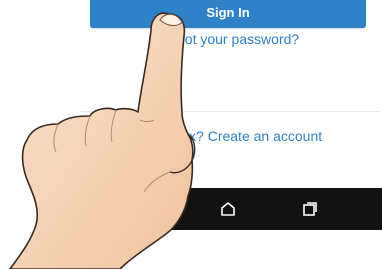 This screenshot has height=269, width=382. What do you see at coordinates (228, 209) in the screenshot?
I see `home-icon` at bounding box center [228, 209].